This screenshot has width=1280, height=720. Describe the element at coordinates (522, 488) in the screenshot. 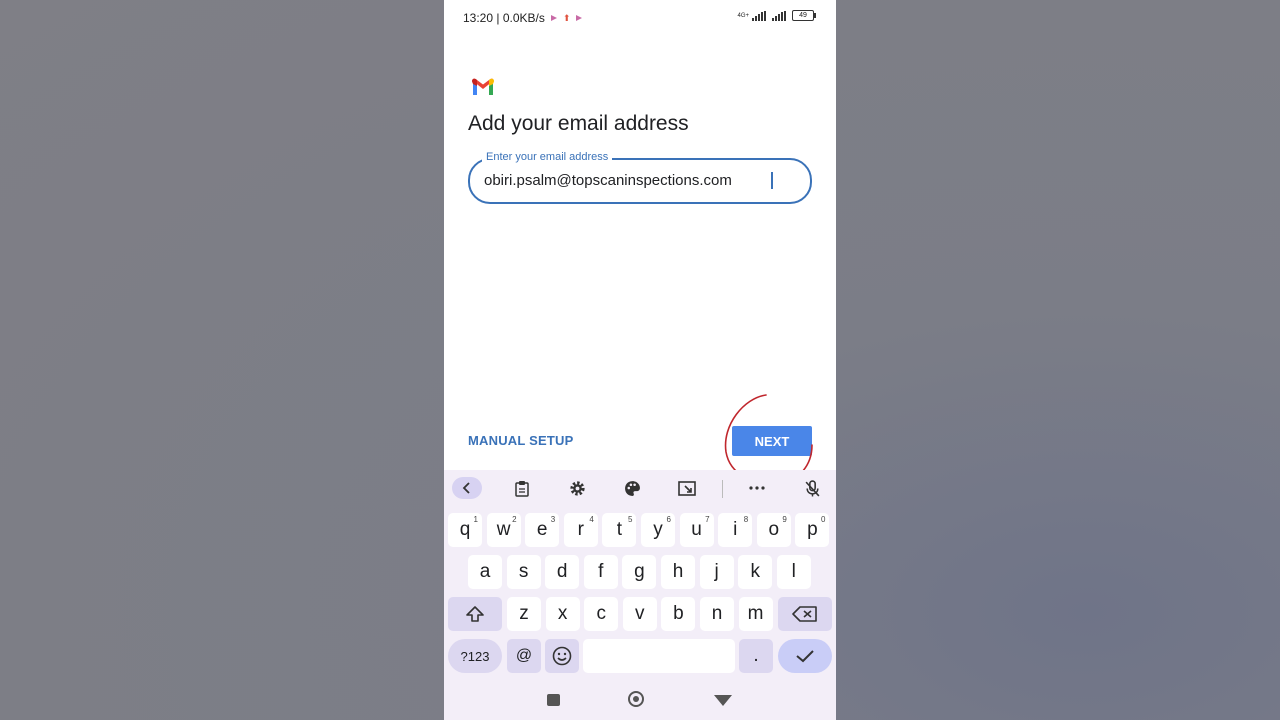

I see `clipboard-icon` at that location.